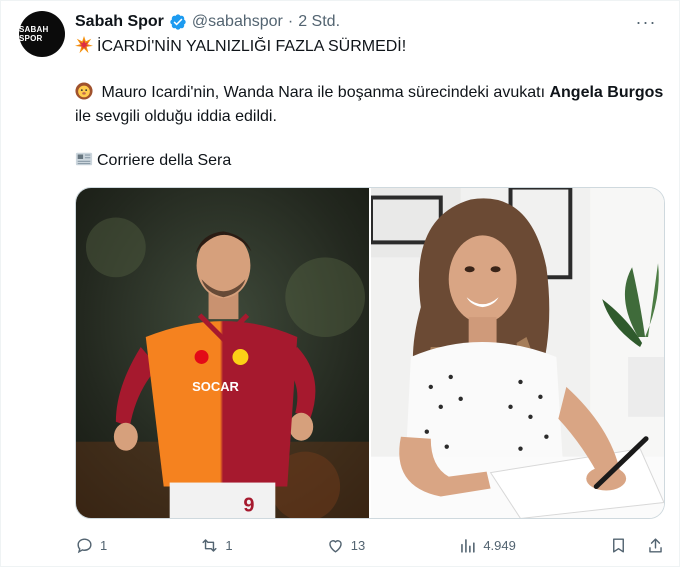 The height and width of the screenshot is (567, 680). Describe the element at coordinates (84, 159) in the screenshot. I see `newspaper-emoji` at that location.